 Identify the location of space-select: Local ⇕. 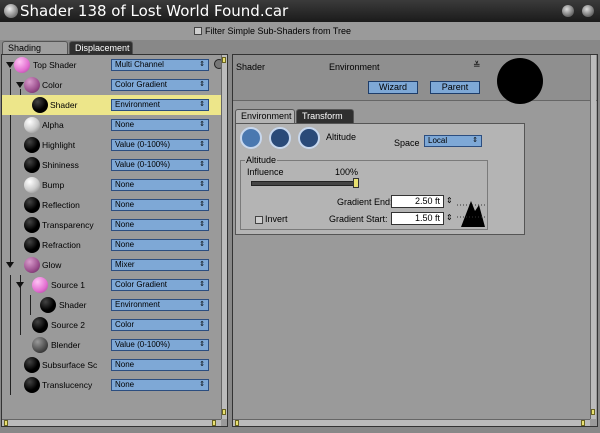
(453, 141).